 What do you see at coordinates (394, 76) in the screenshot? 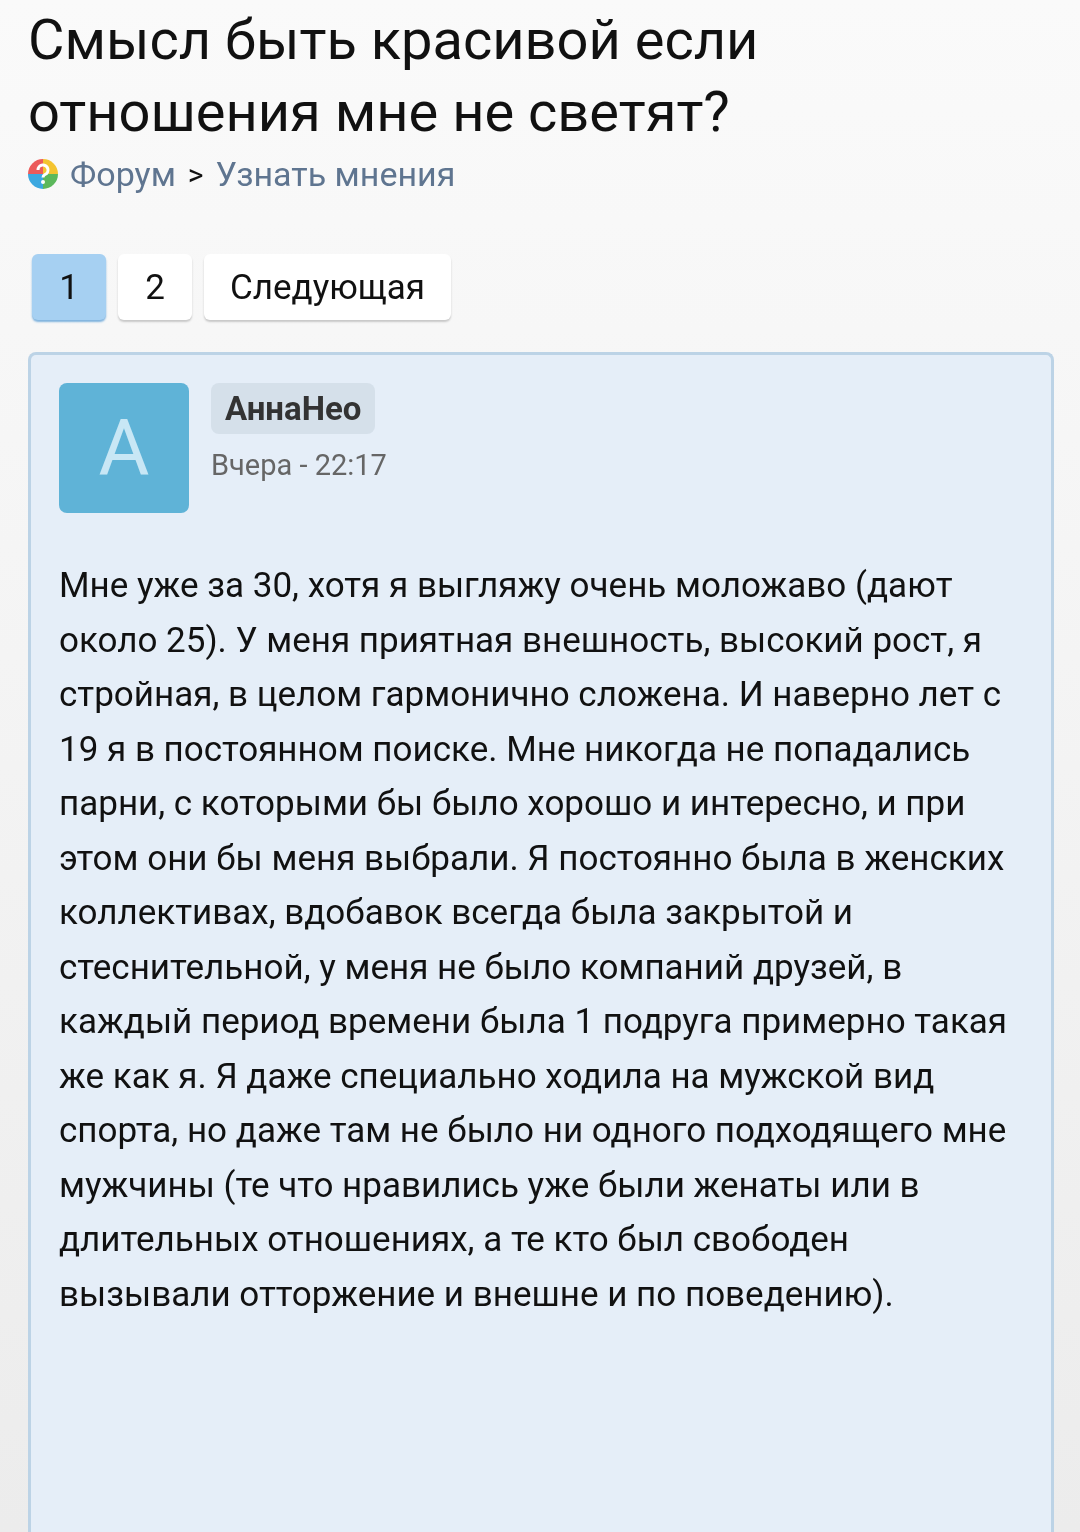
I see `page-title: Смысл быть красивой если отношения мне не светят?` at bounding box center [394, 76].